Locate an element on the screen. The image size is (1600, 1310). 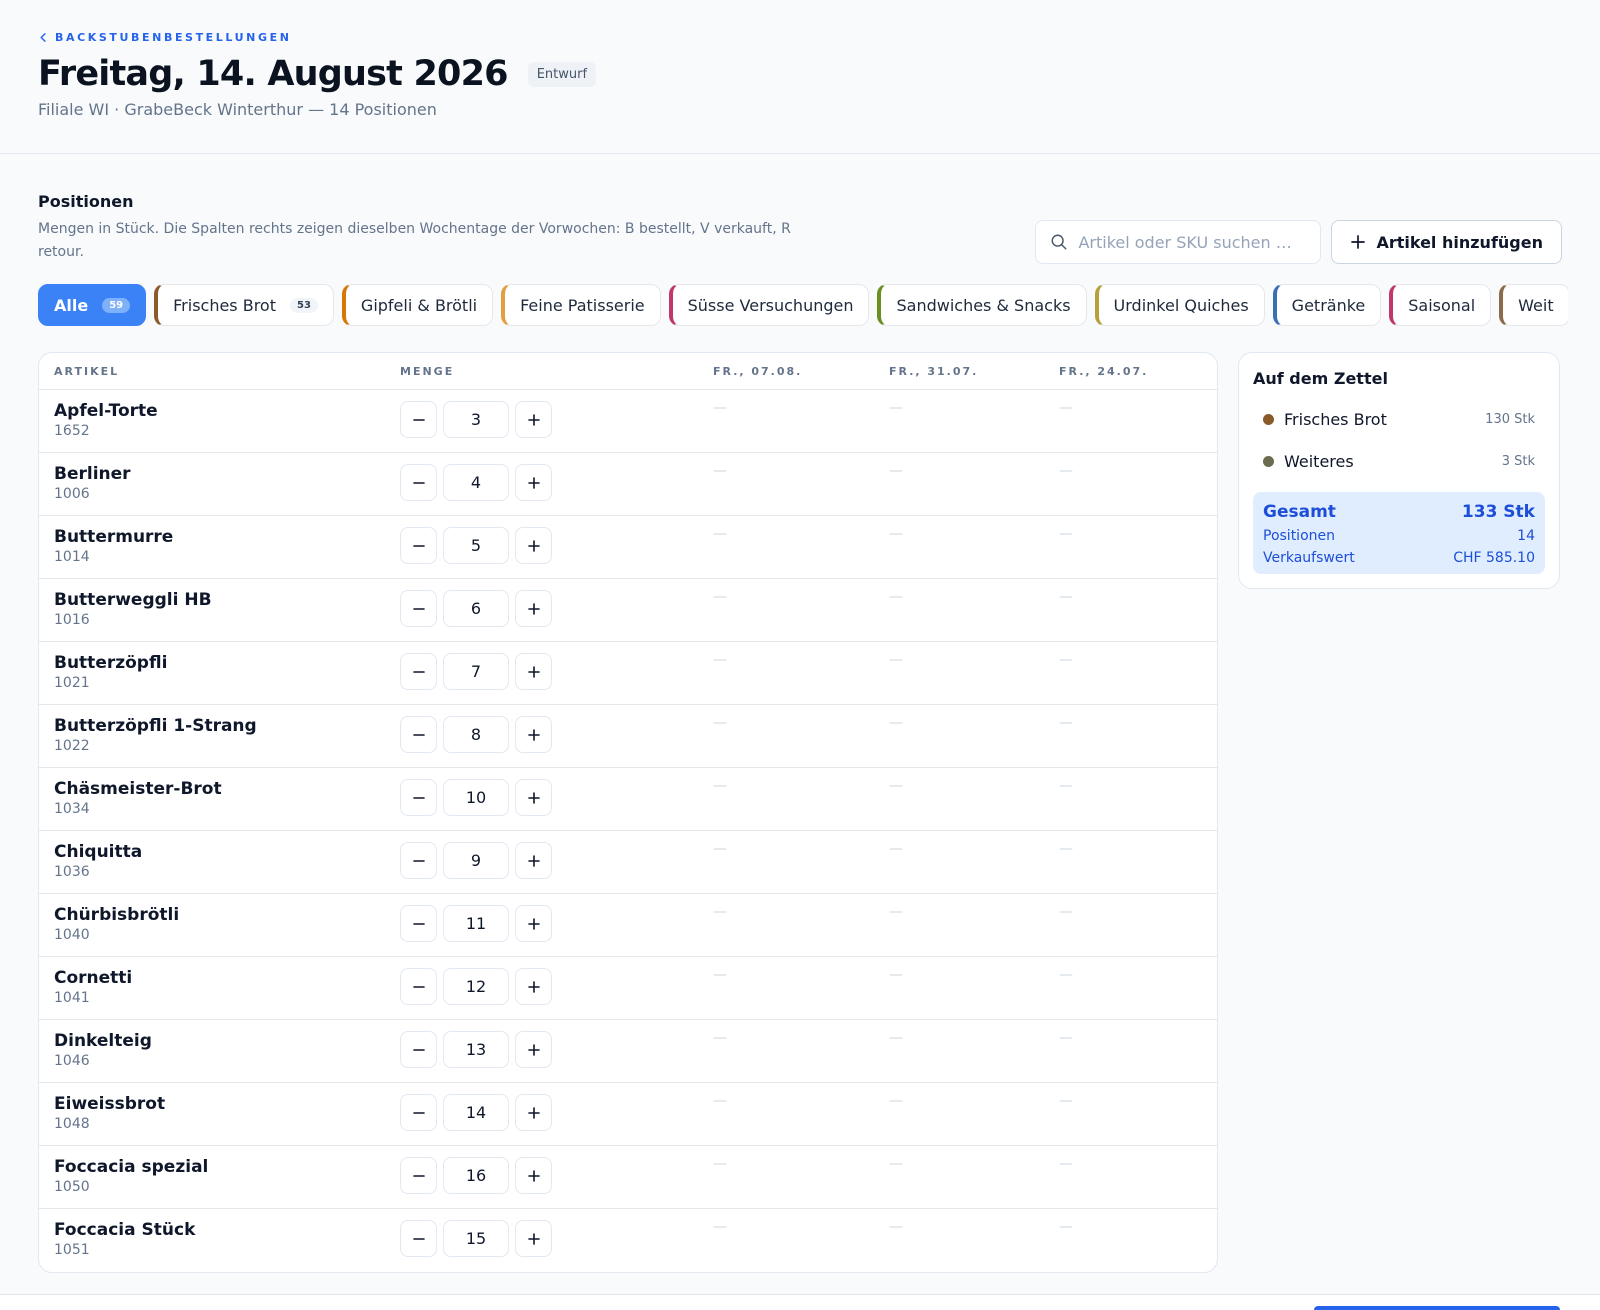
article-sku: 1048 is located at coordinates (72, 1124).